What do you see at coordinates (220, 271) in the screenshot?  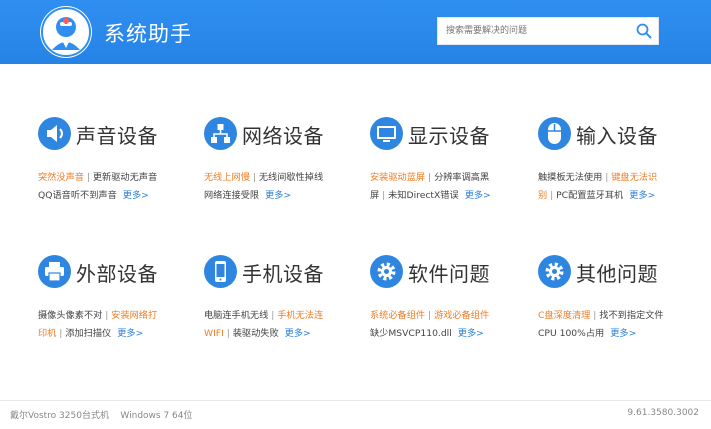 I see `phone-icon` at bounding box center [220, 271].